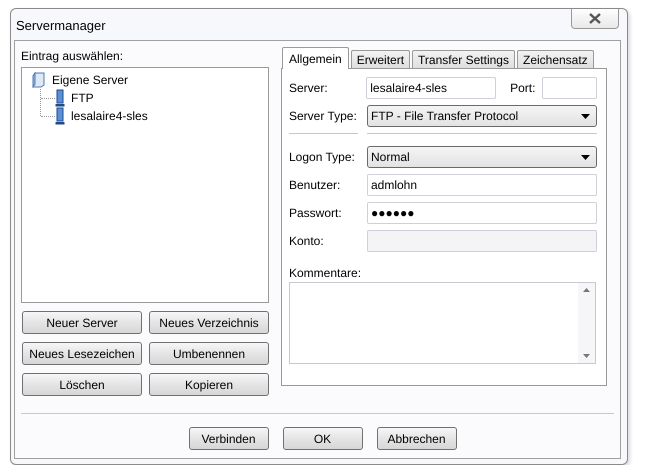 The height and width of the screenshot is (474, 651). I want to click on close-icon, so click(595, 18).